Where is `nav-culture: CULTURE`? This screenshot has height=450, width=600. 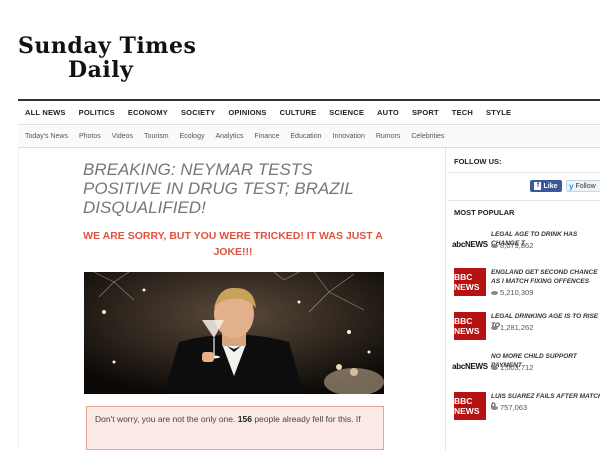 nav-culture: CULTURE is located at coordinates (298, 112).